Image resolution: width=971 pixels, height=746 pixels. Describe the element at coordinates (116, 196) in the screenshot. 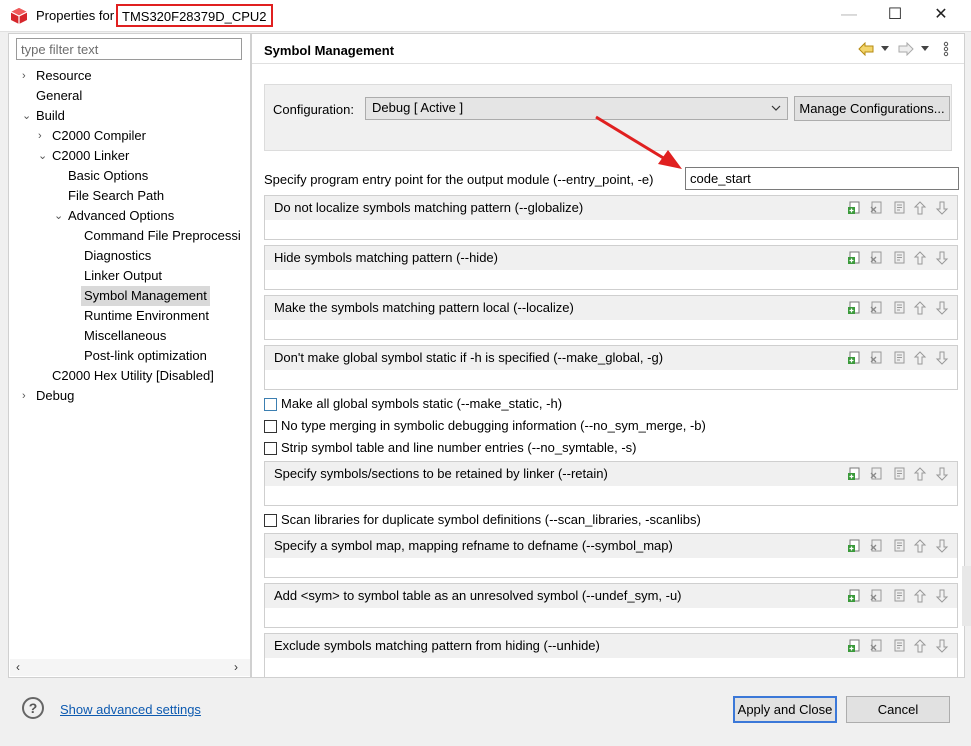

I see `tree-item-file-search-path: File Search Path` at that location.